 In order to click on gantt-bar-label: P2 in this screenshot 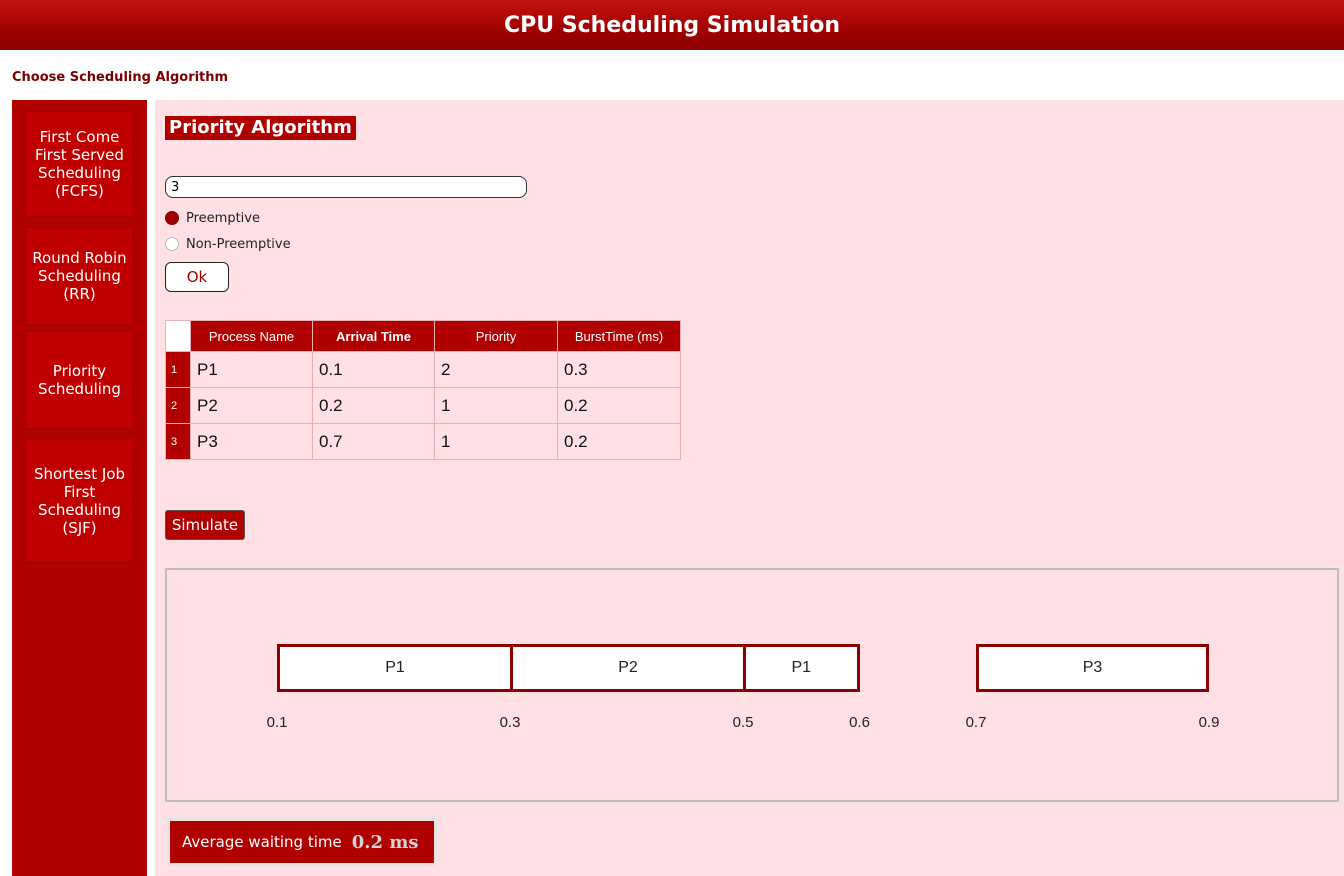, I will do `click(628, 667)`.